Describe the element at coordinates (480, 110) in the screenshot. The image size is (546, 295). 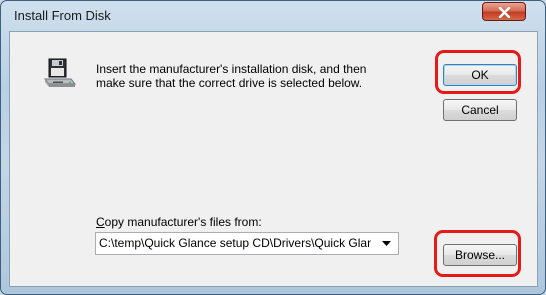
I see `cancel-button: Cancel` at that location.